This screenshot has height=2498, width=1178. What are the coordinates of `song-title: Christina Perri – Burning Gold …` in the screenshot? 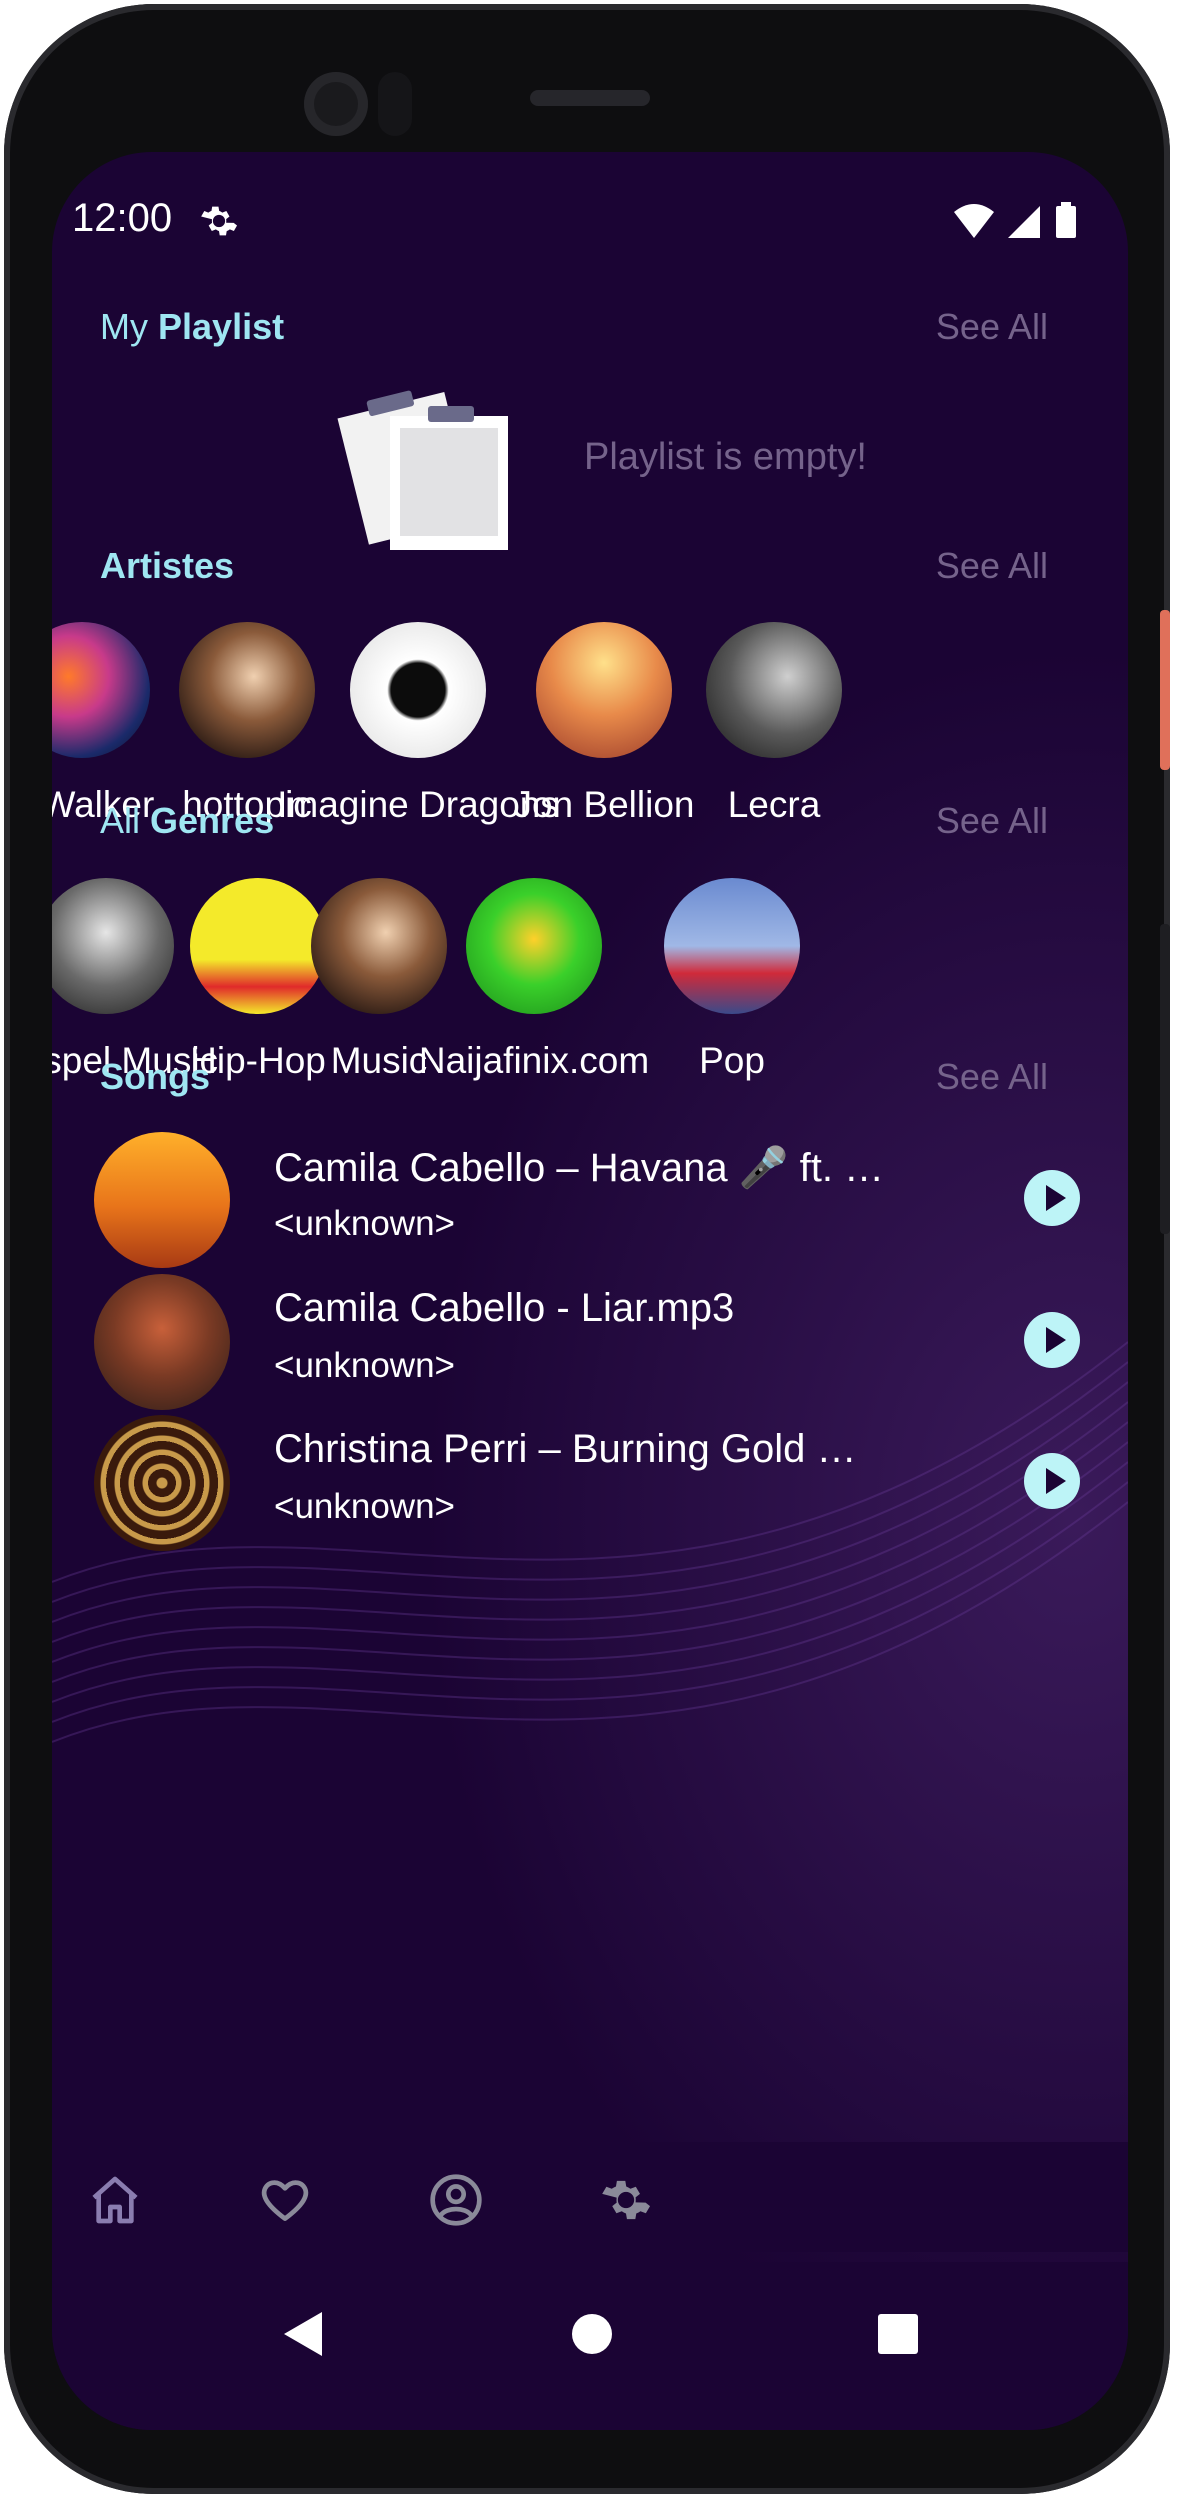 It's located at (565, 1449).